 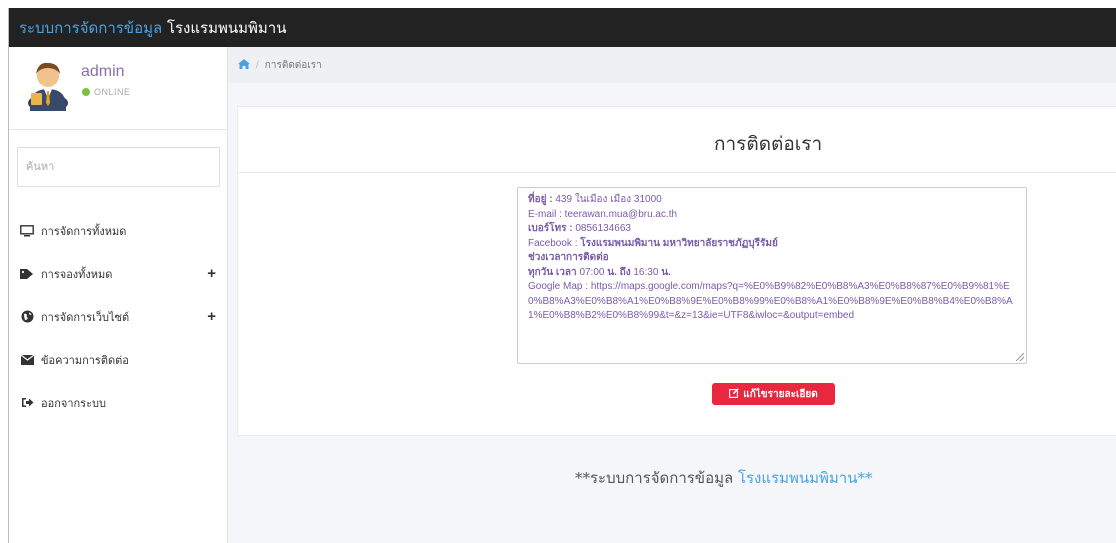 I want to click on search-input: ค้นหา, so click(x=118, y=167).